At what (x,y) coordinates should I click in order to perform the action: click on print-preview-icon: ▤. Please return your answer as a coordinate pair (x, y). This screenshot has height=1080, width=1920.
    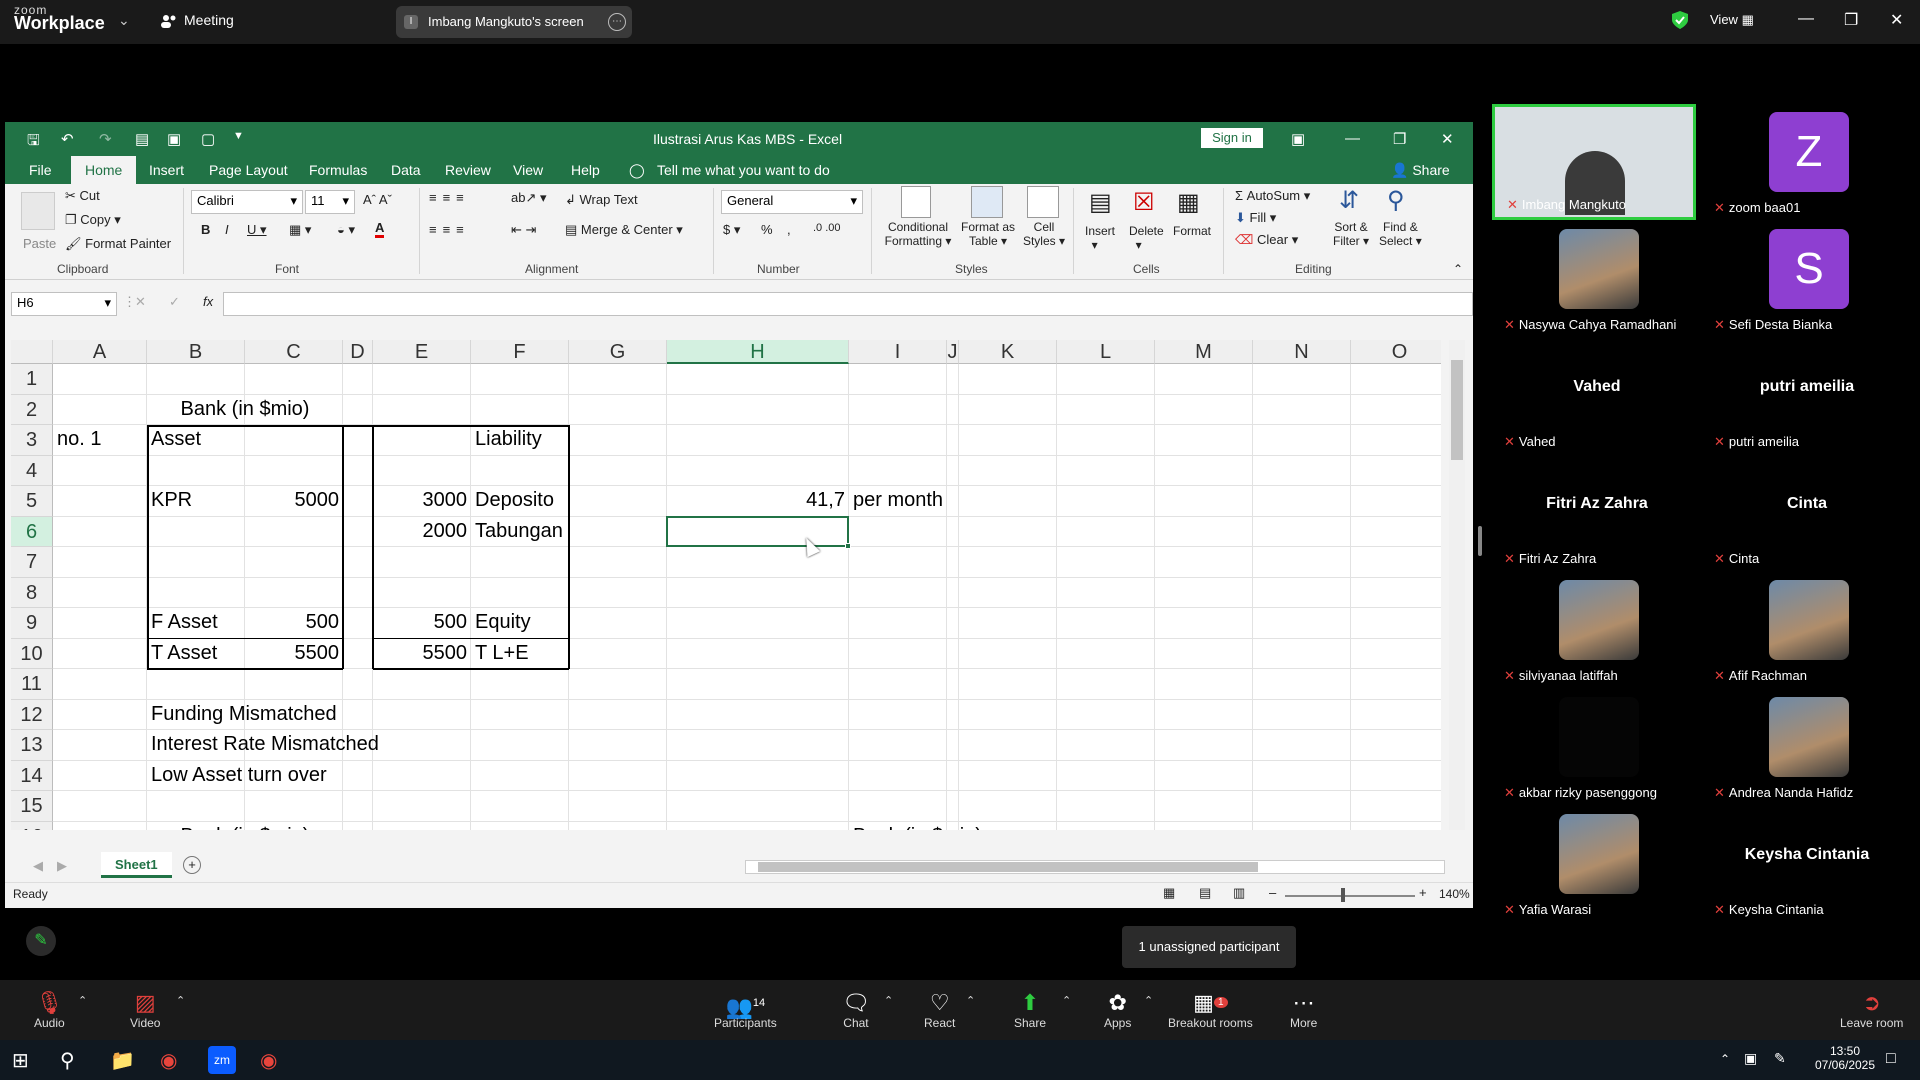
    Looking at the image, I should click on (142, 139).